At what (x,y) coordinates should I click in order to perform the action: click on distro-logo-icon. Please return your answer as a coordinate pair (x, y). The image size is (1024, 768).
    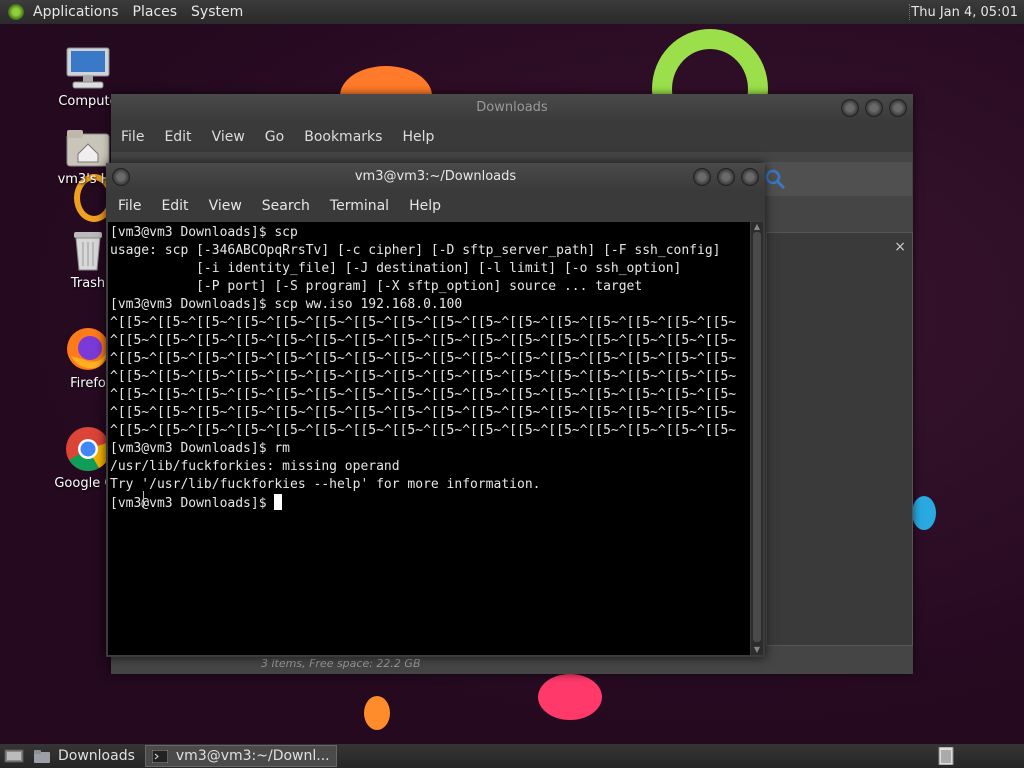
    Looking at the image, I should click on (16, 12).